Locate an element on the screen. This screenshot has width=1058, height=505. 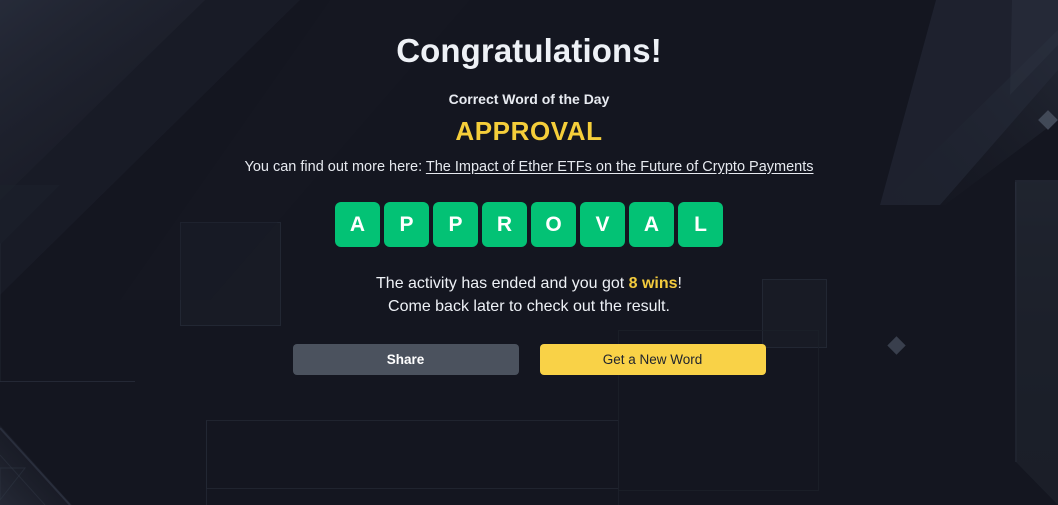
word-of-day-value: APPROVAL is located at coordinates (529, 131).